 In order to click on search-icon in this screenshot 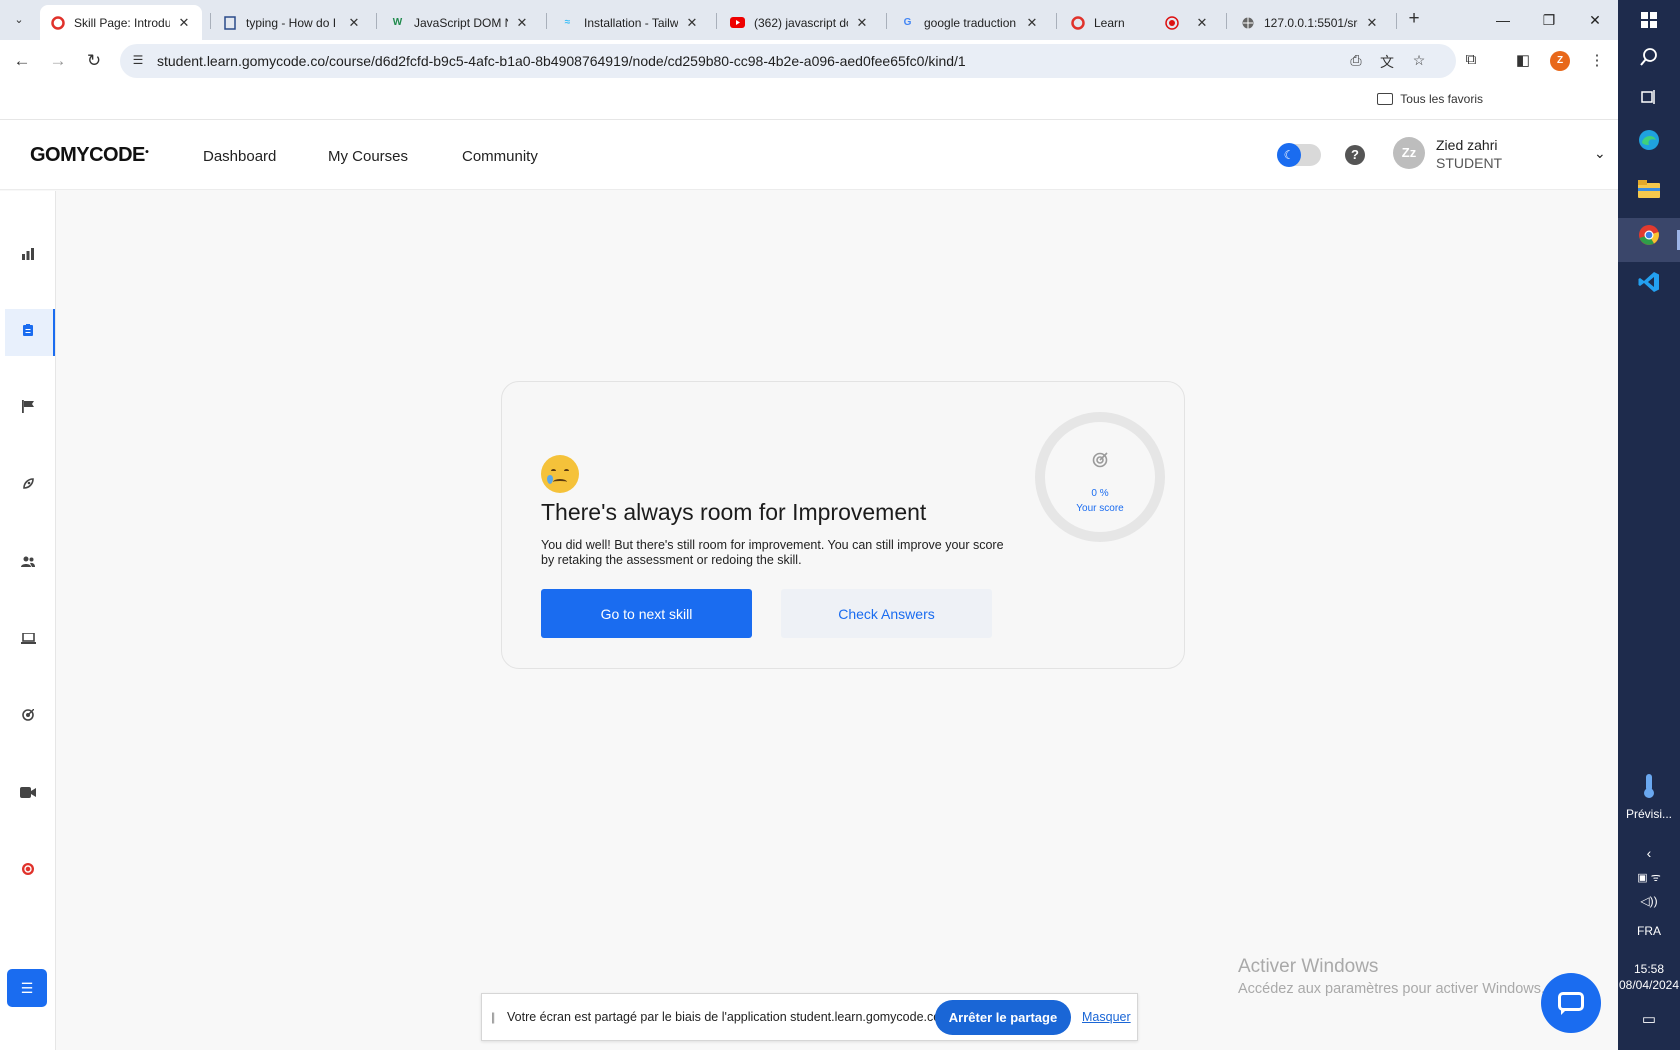, I will do `click(1649, 60)`.